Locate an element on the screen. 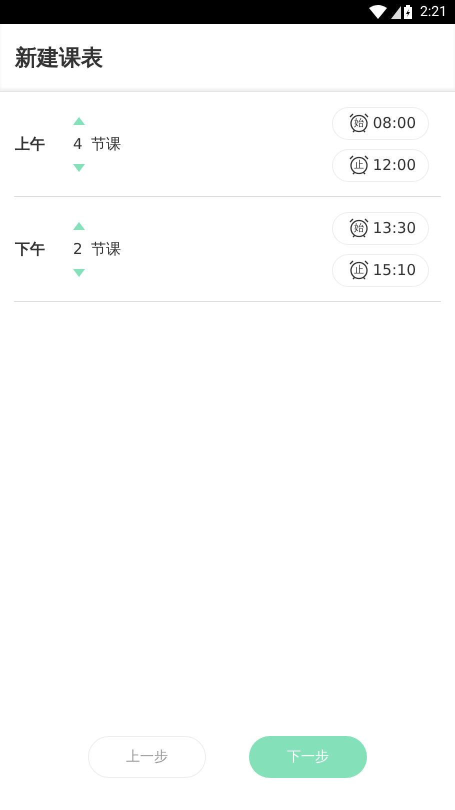 The width and height of the screenshot is (455, 810). time-picker-button: 始 13:30 is located at coordinates (380, 228).